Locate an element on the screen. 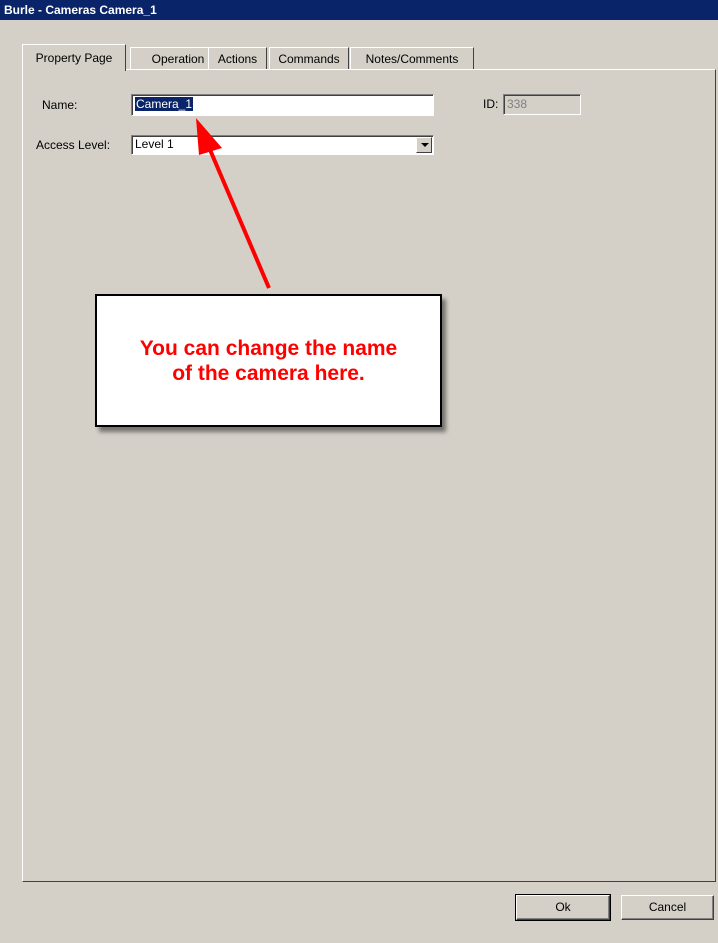  ok-button: Ok is located at coordinates (563, 907).